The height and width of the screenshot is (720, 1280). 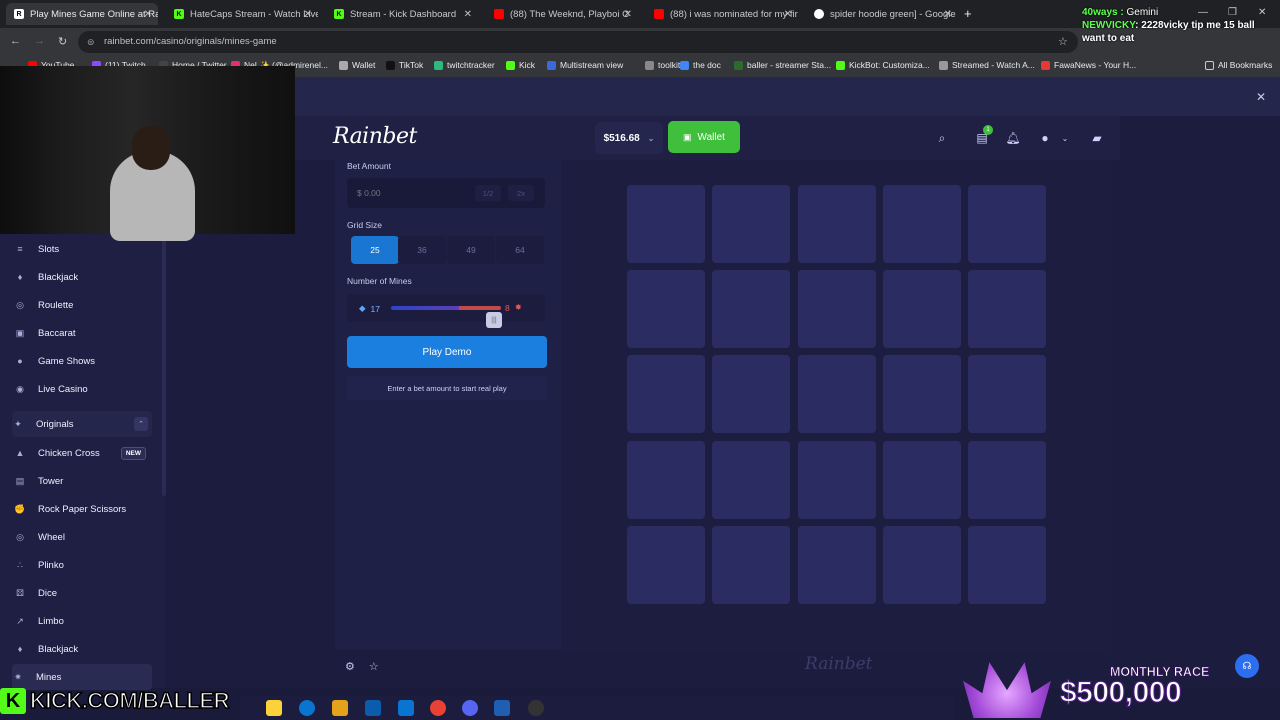 I want to click on app-icon, so click(x=502, y=708).